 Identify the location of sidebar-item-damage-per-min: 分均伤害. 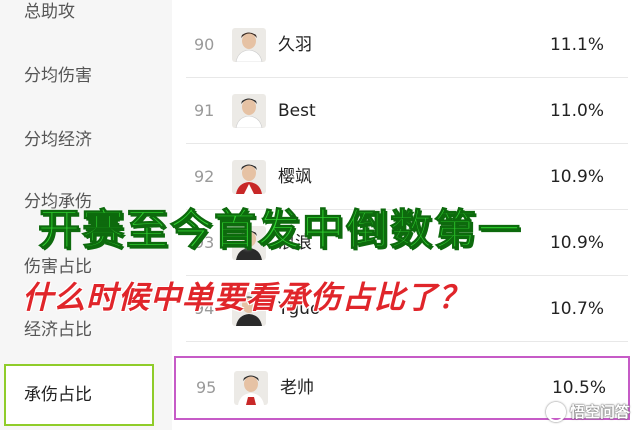
(86, 76).